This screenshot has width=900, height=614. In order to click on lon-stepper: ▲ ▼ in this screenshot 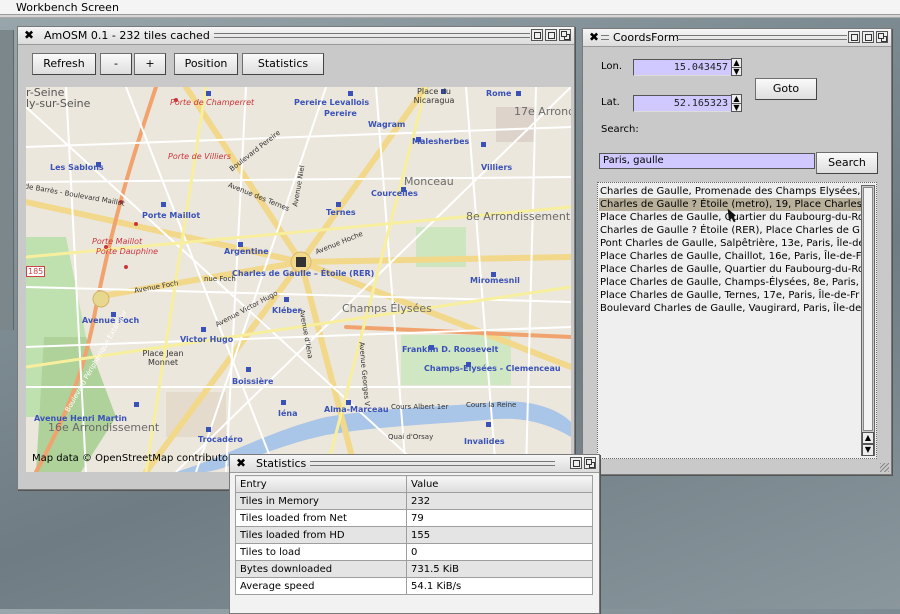, I will do `click(736, 67)`.